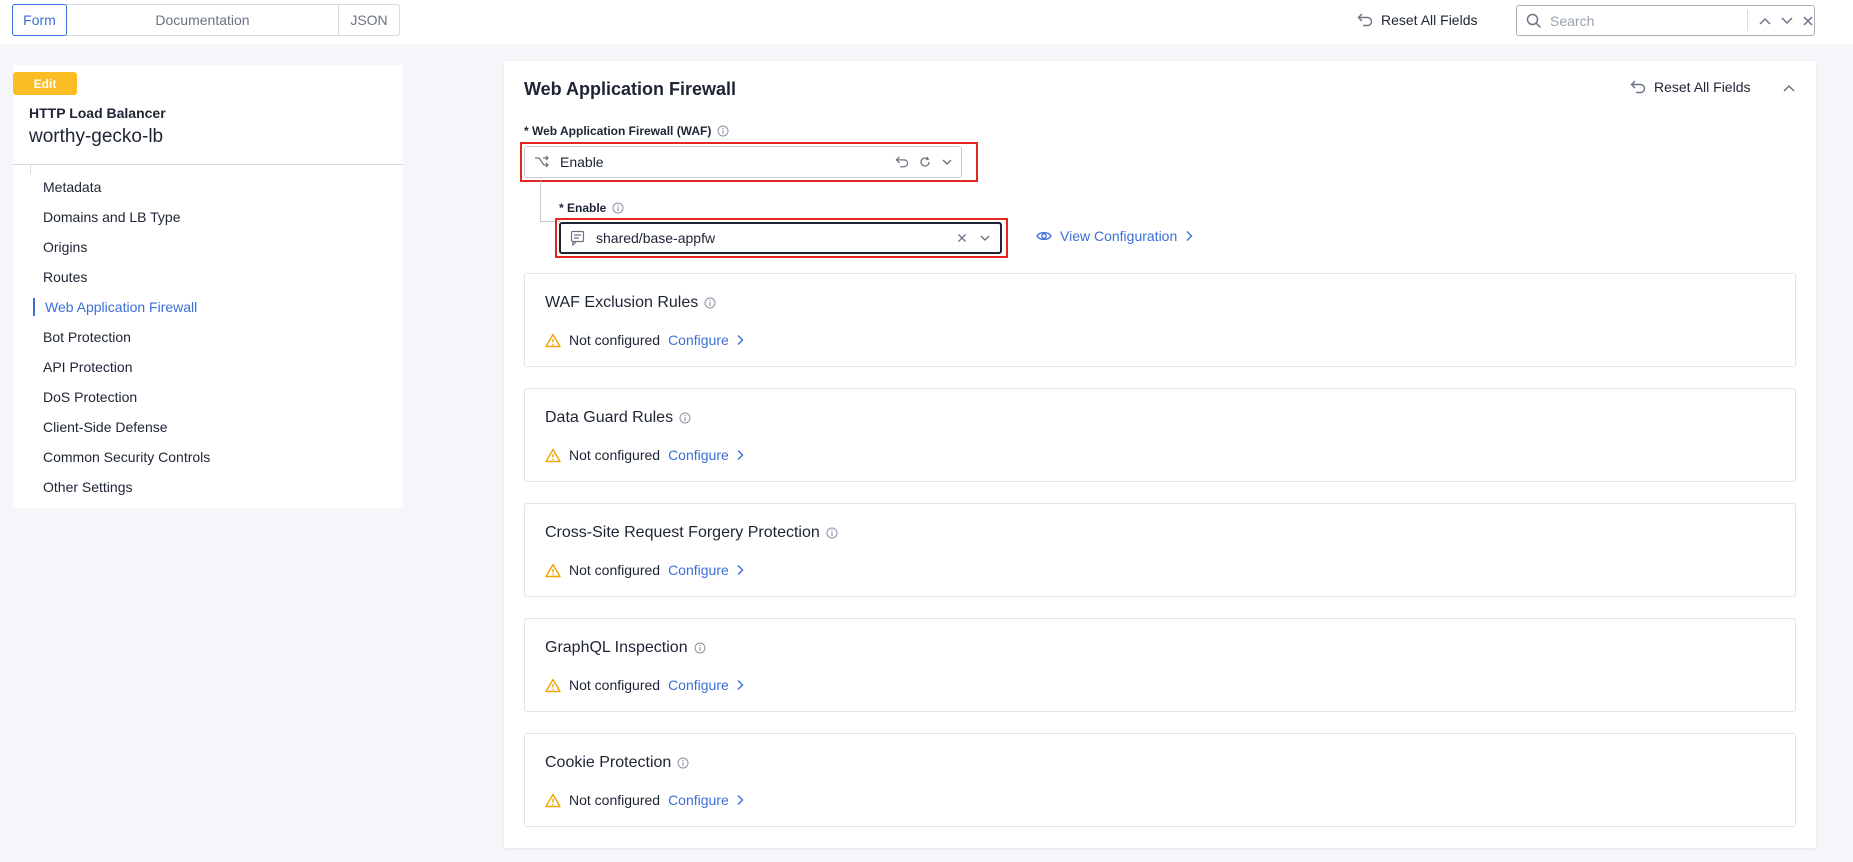  What do you see at coordinates (1789, 88) in the screenshot?
I see `collapse-chevron-icon` at bounding box center [1789, 88].